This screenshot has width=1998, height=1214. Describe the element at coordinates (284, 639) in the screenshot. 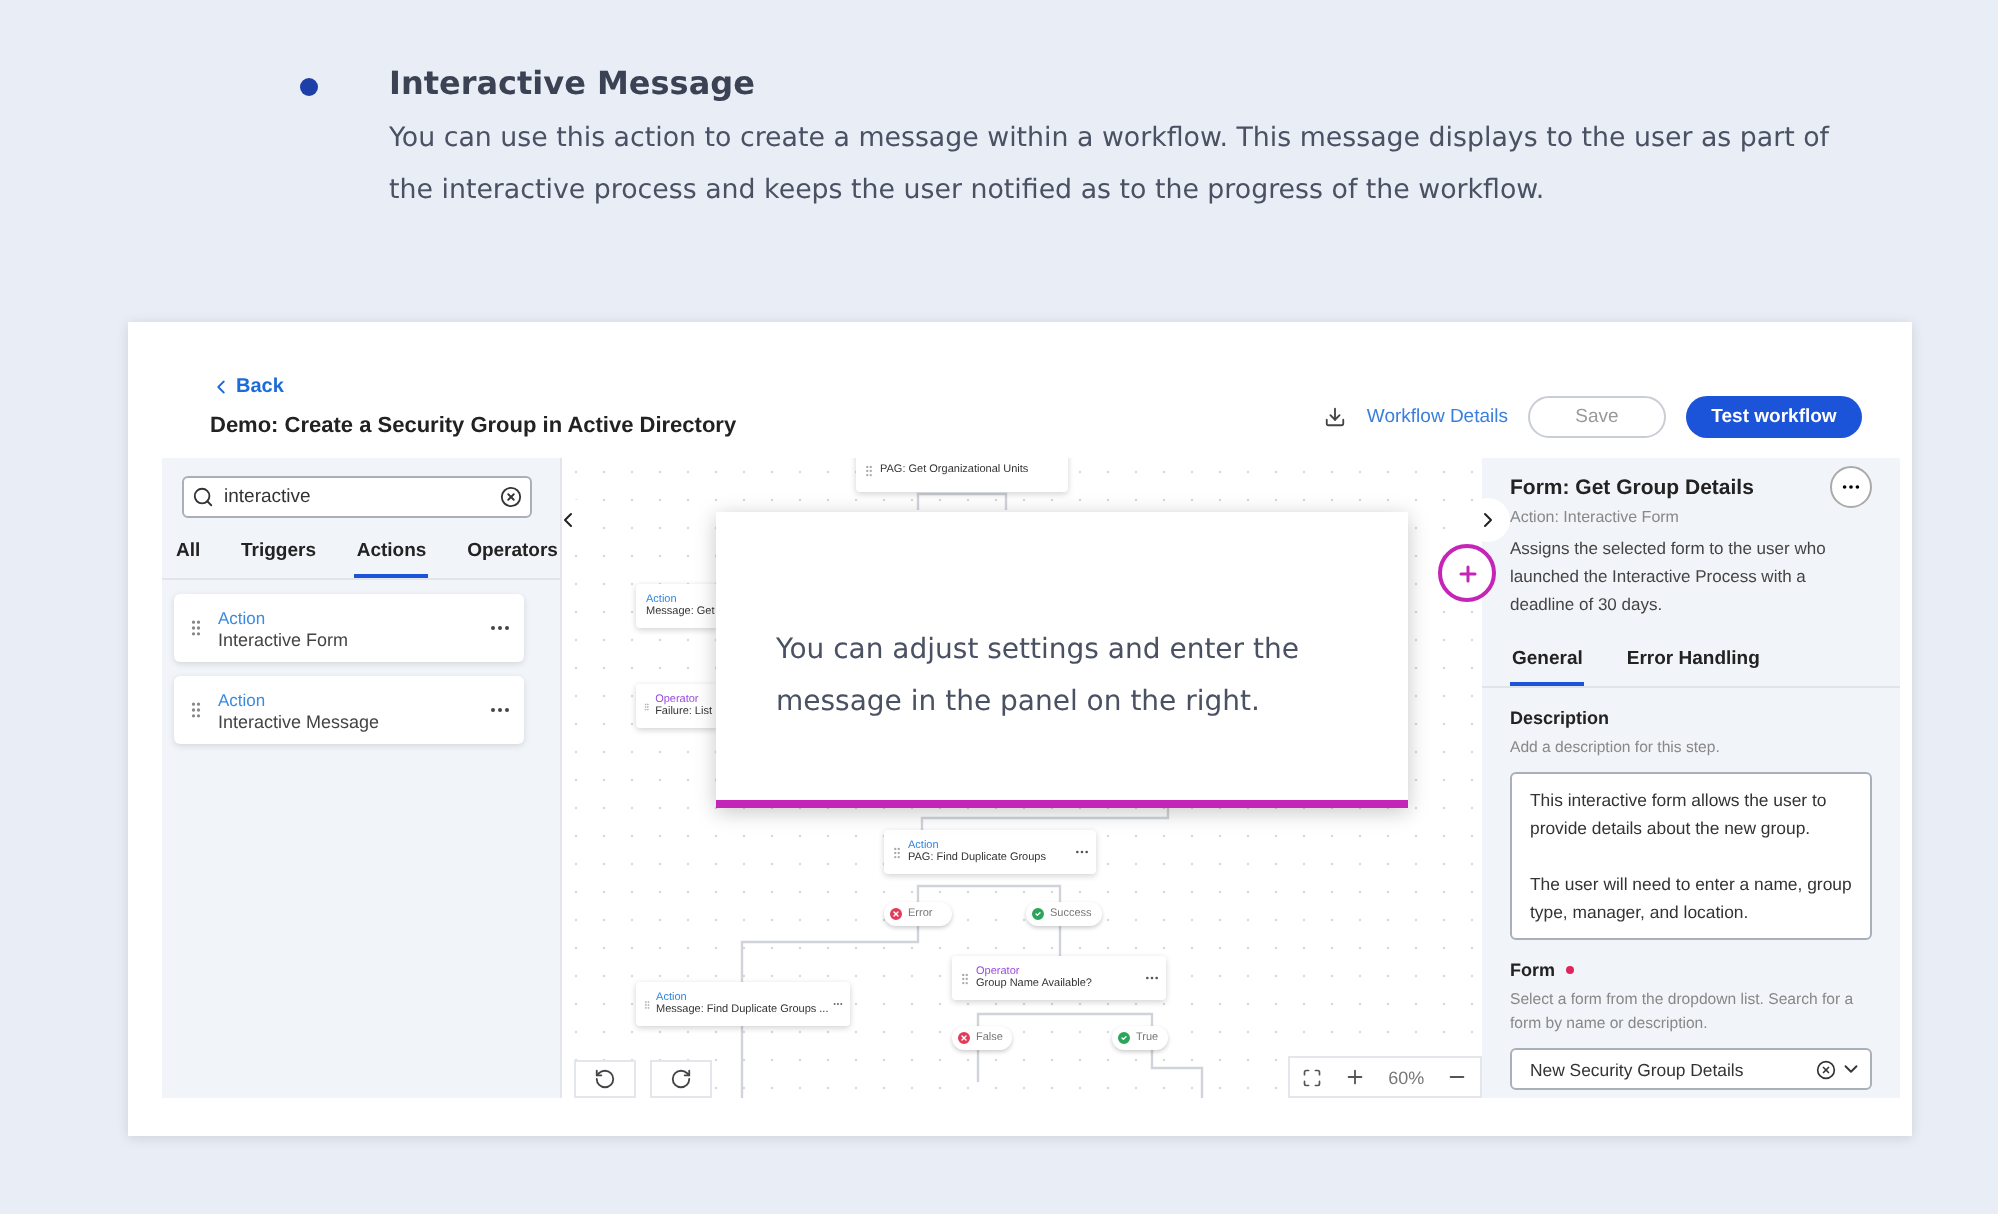

I see `item-name: Interactive Form` at that location.